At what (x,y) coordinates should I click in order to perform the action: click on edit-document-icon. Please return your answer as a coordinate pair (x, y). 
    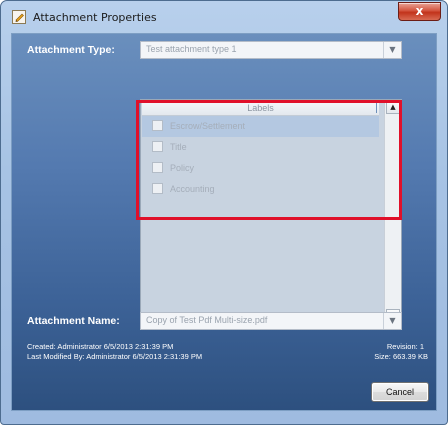
    Looking at the image, I should click on (19, 17).